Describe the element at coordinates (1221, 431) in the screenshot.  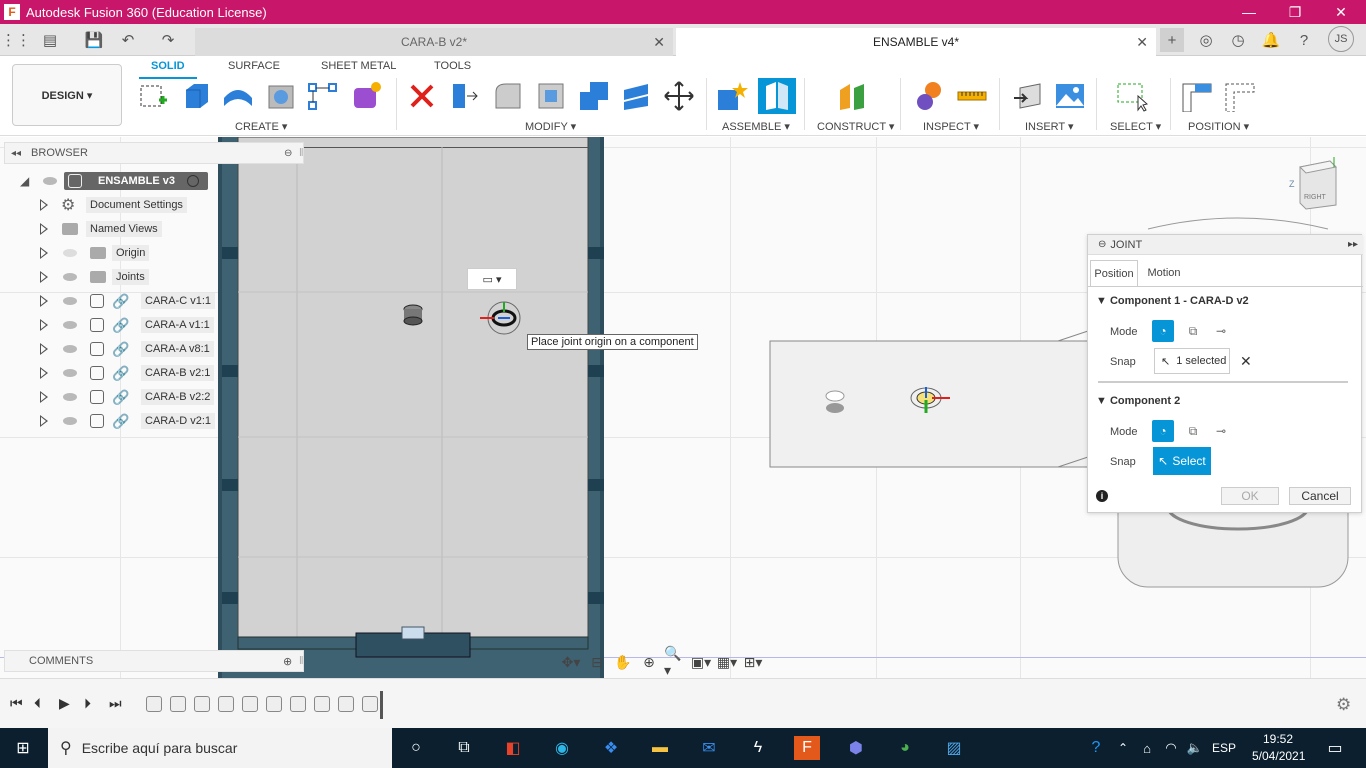
I see `two-edge-intersection-icon: ⊸` at that location.